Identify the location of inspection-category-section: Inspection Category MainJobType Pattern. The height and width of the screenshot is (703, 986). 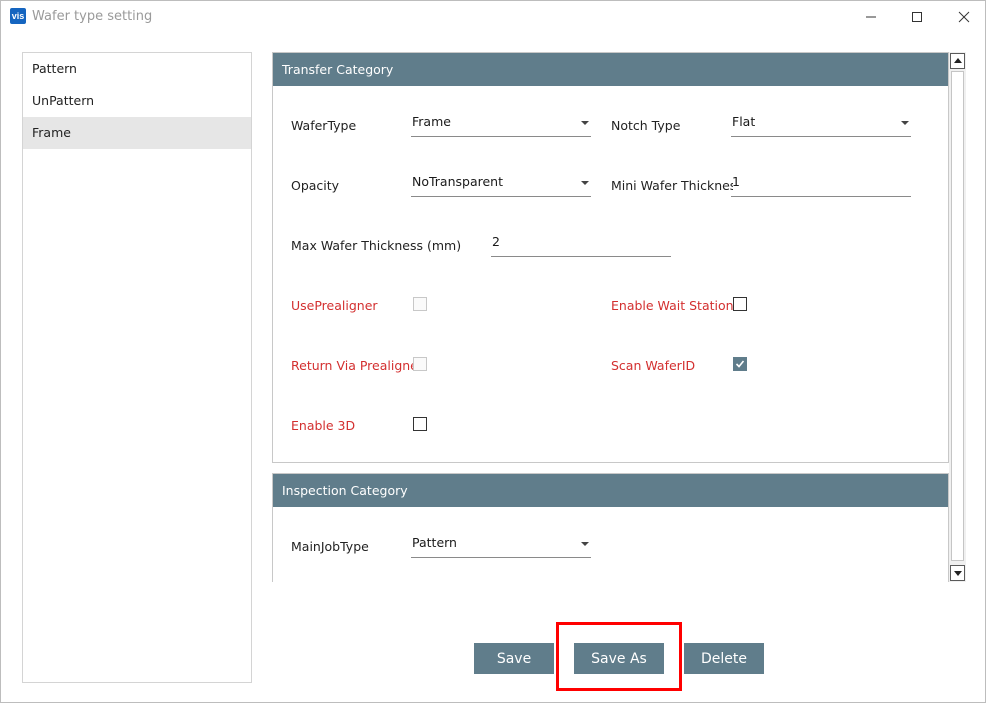
(610, 527).